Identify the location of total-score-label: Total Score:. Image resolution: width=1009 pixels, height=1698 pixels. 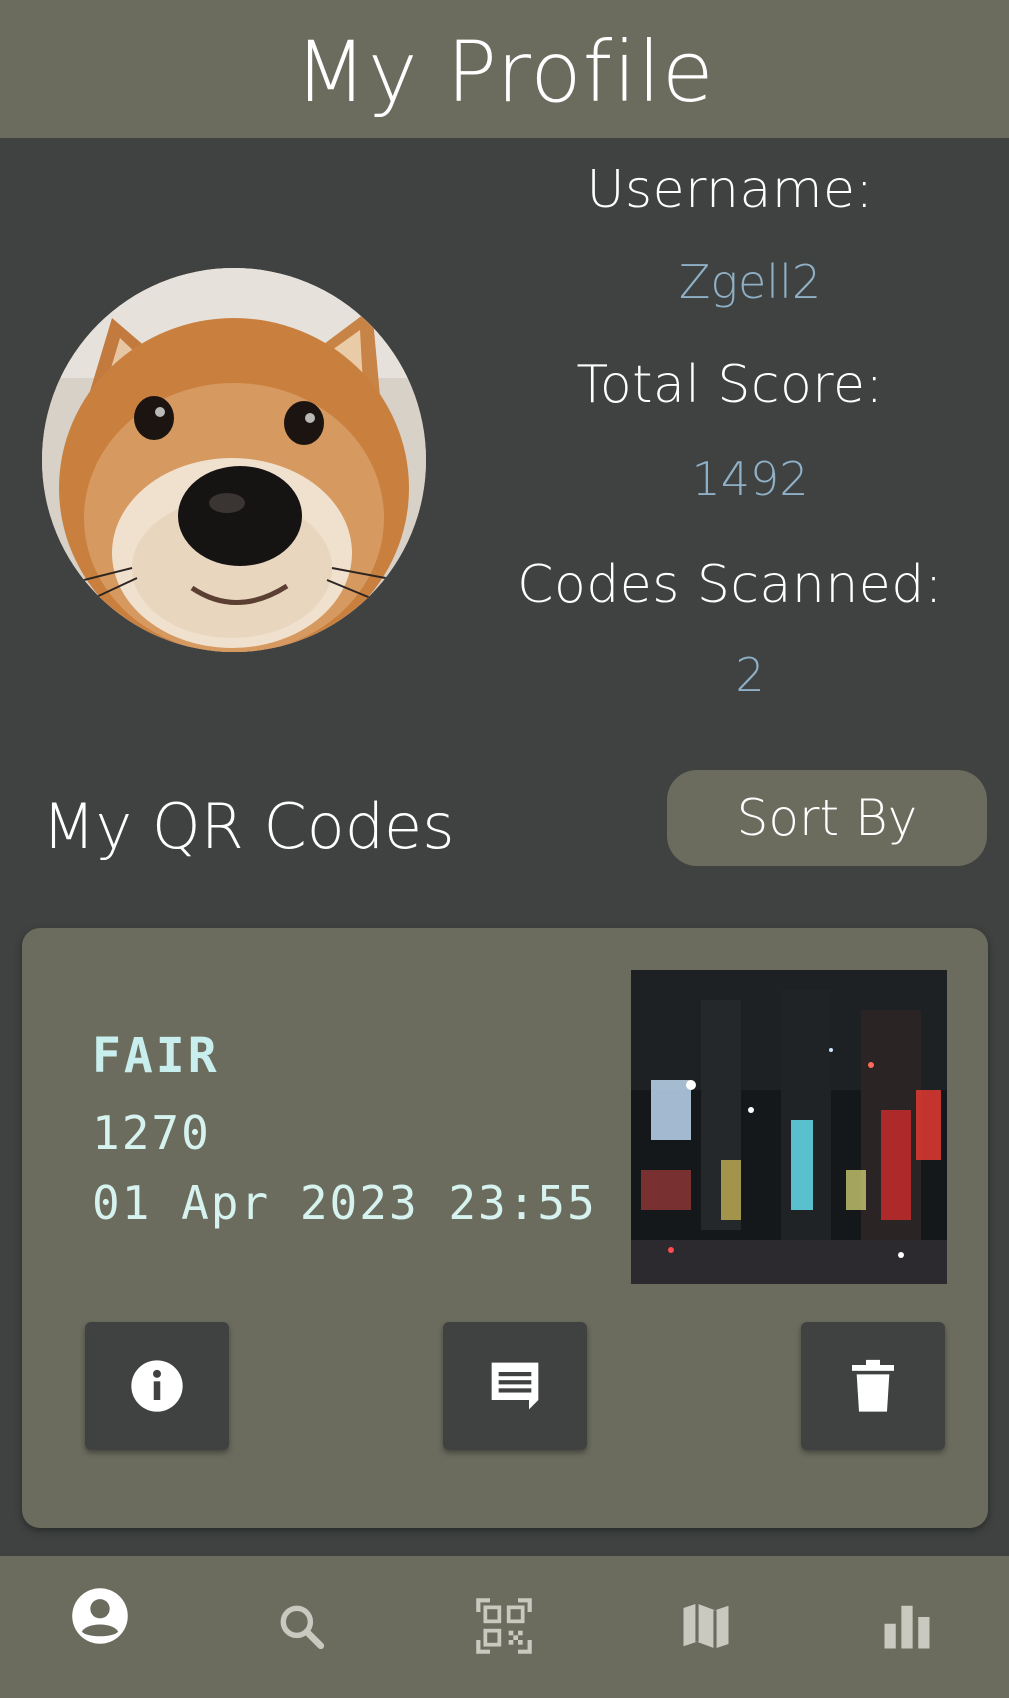
(730, 385).